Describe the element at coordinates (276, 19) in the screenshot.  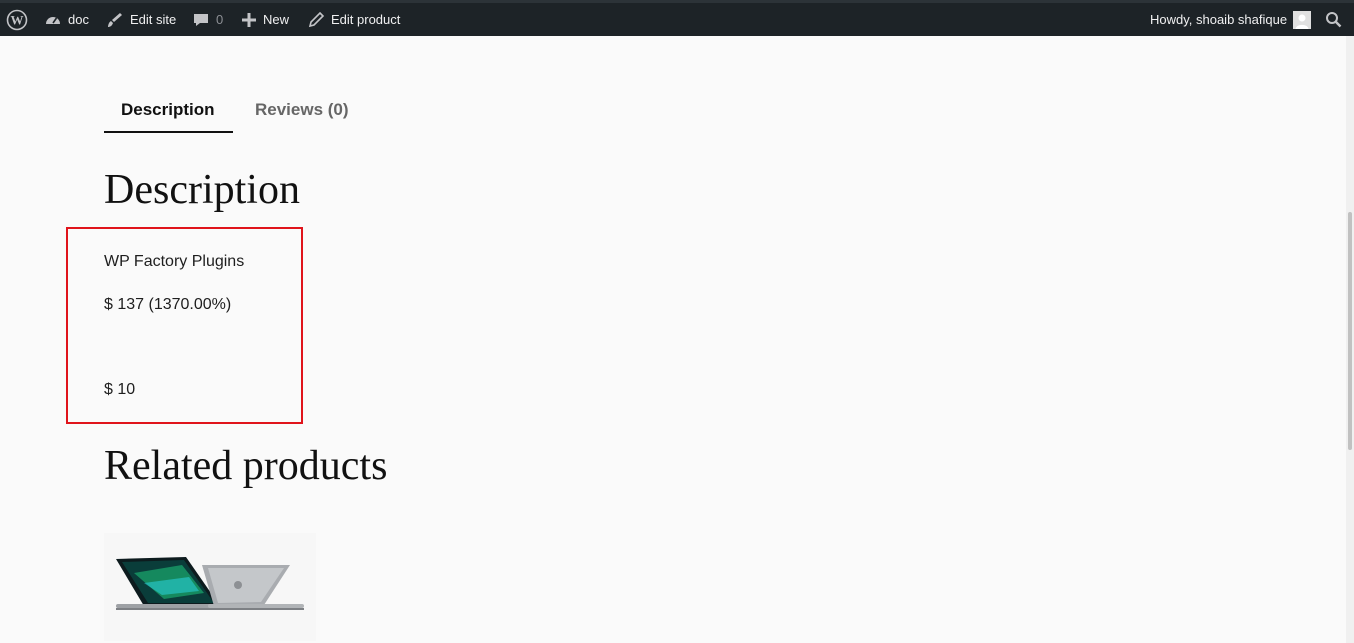
I see `new-label: New` at that location.